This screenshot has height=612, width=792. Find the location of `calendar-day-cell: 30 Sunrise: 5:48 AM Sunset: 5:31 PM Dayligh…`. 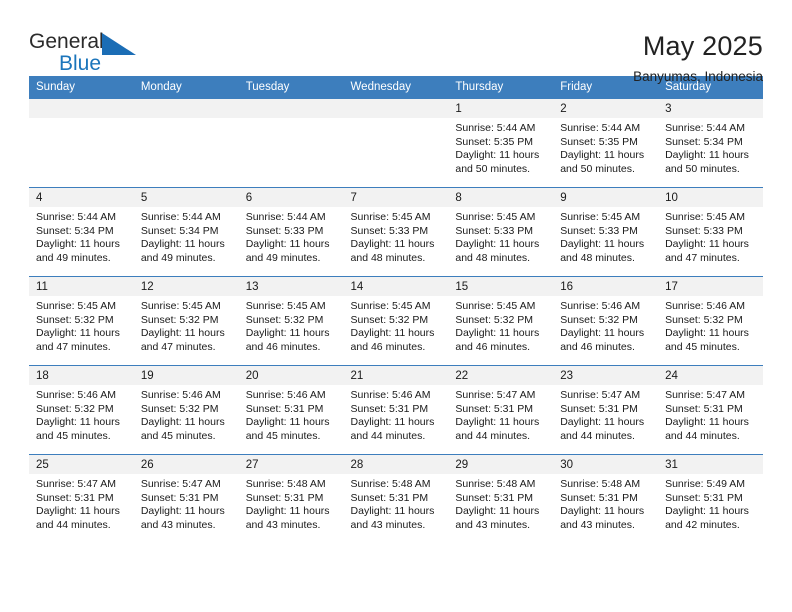

calendar-day-cell: 30 Sunrise: 5:48 AM Sunset: 5:31 PM Dayligh… is located at coordinates (606, 499).